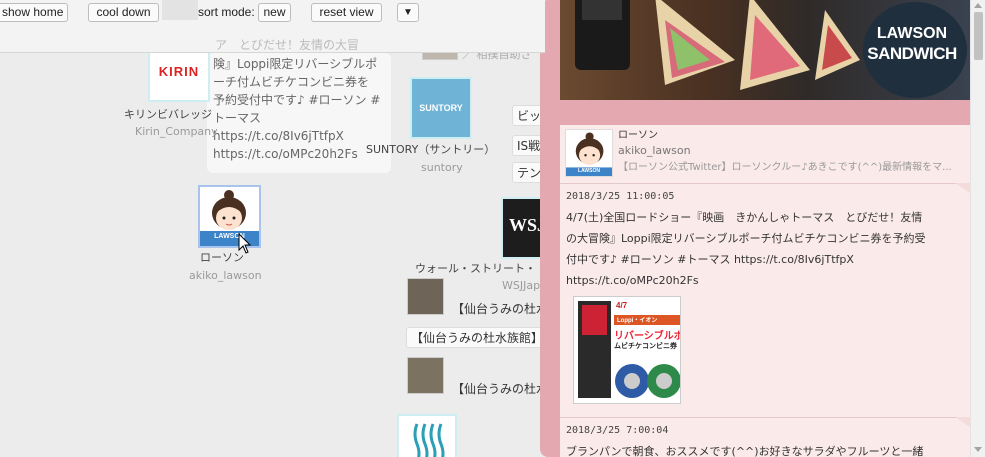  Describe the element at coordinates (442, 167) in the screenshot. I see `node-id: suntory` at that location.